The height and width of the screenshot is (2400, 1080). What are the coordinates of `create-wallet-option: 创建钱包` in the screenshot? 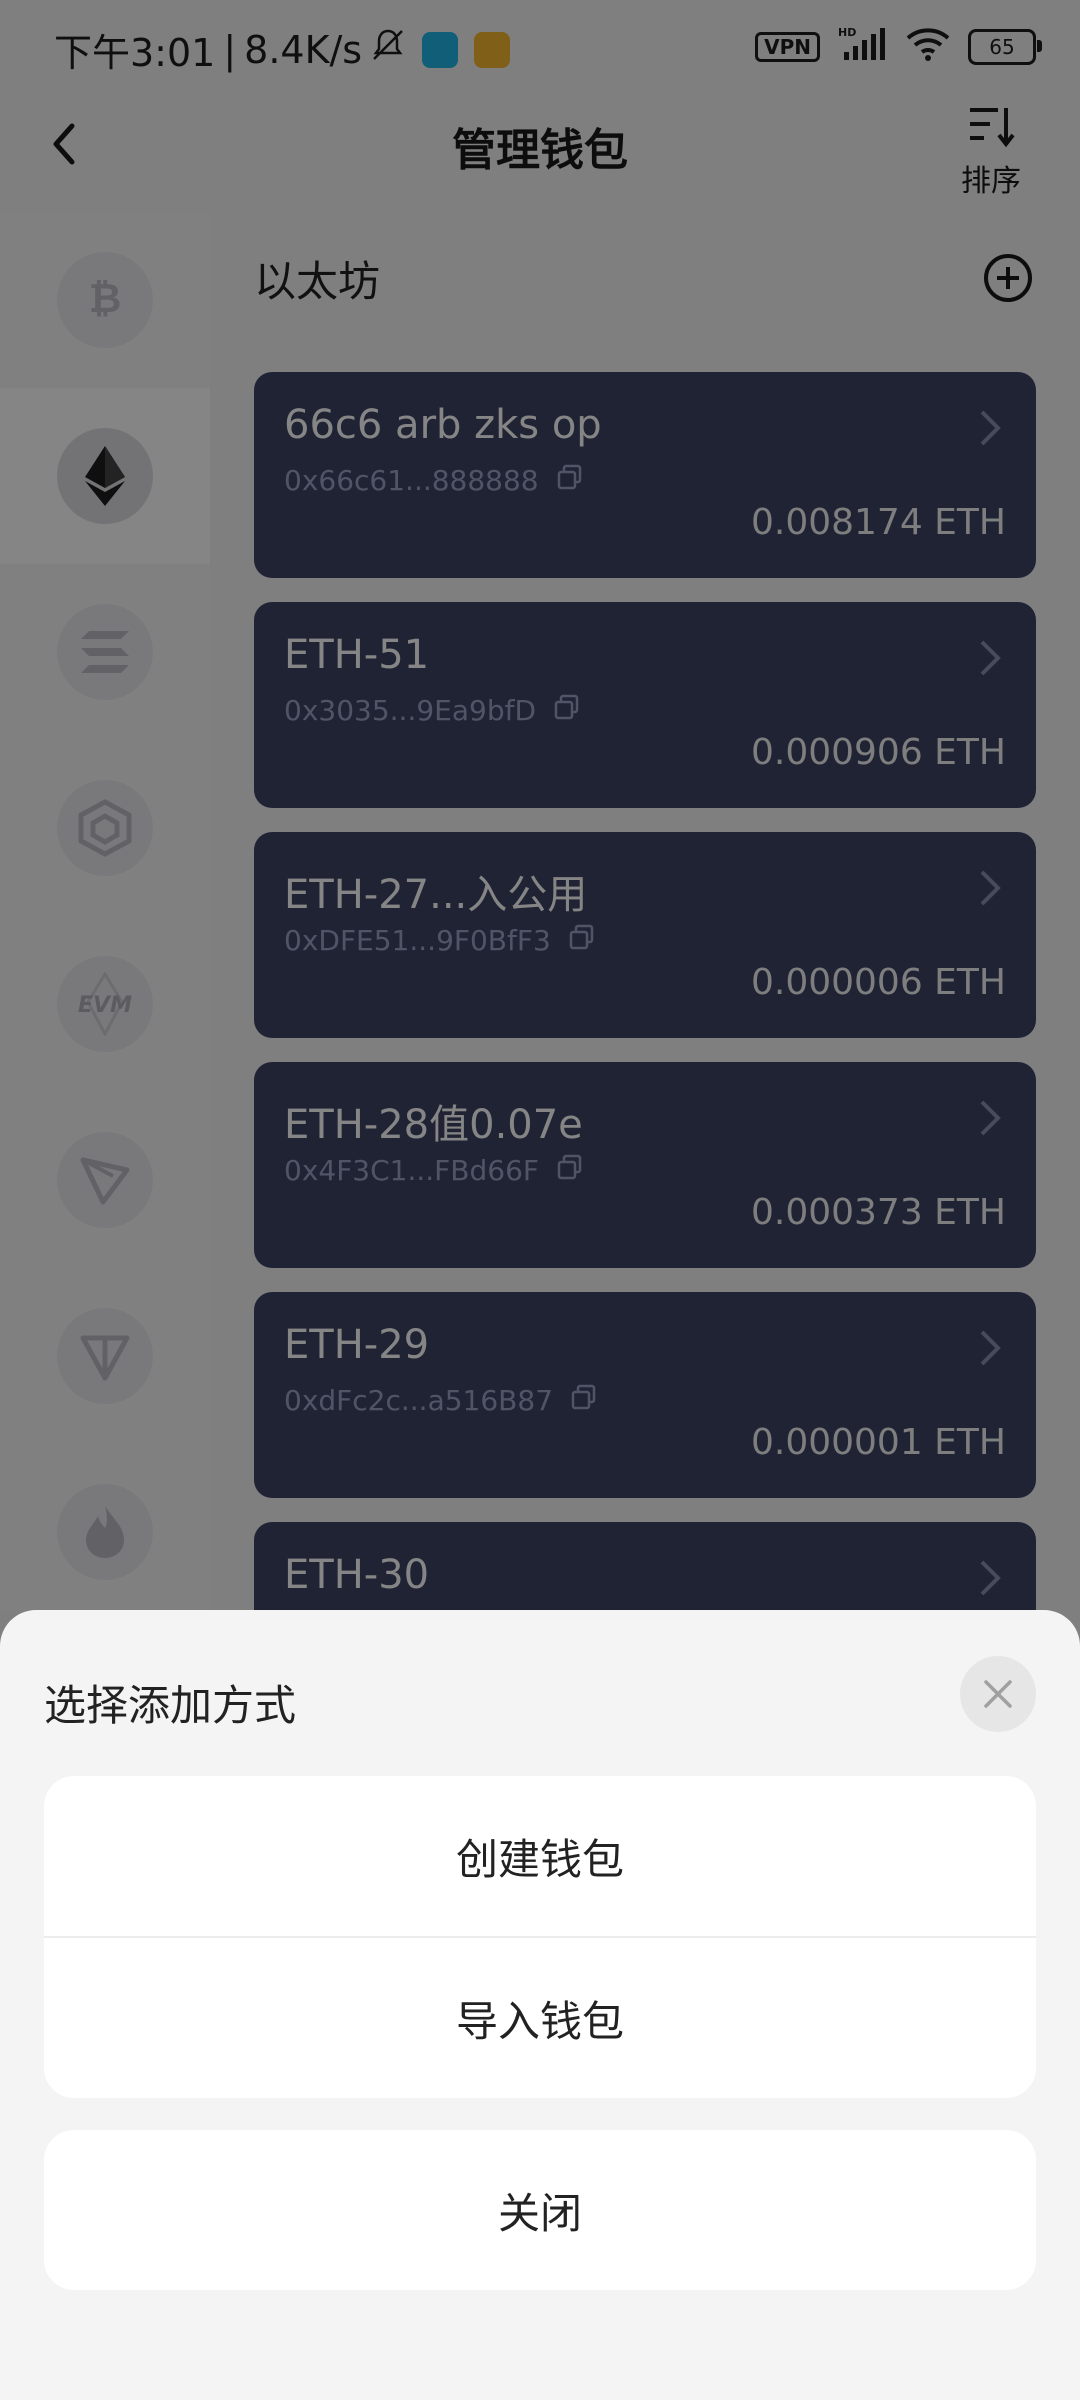 It's located at (540, 1856).